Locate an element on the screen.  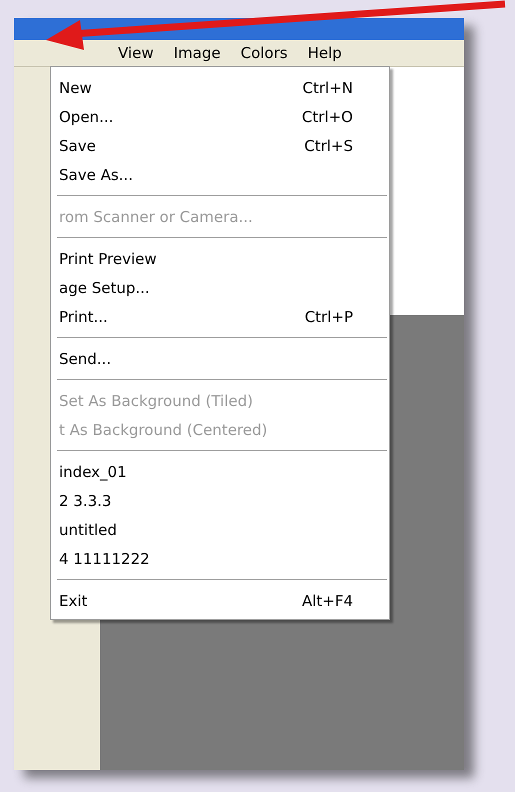
menu-item: Save Ctrl+S is located at coordinates (220, 145).